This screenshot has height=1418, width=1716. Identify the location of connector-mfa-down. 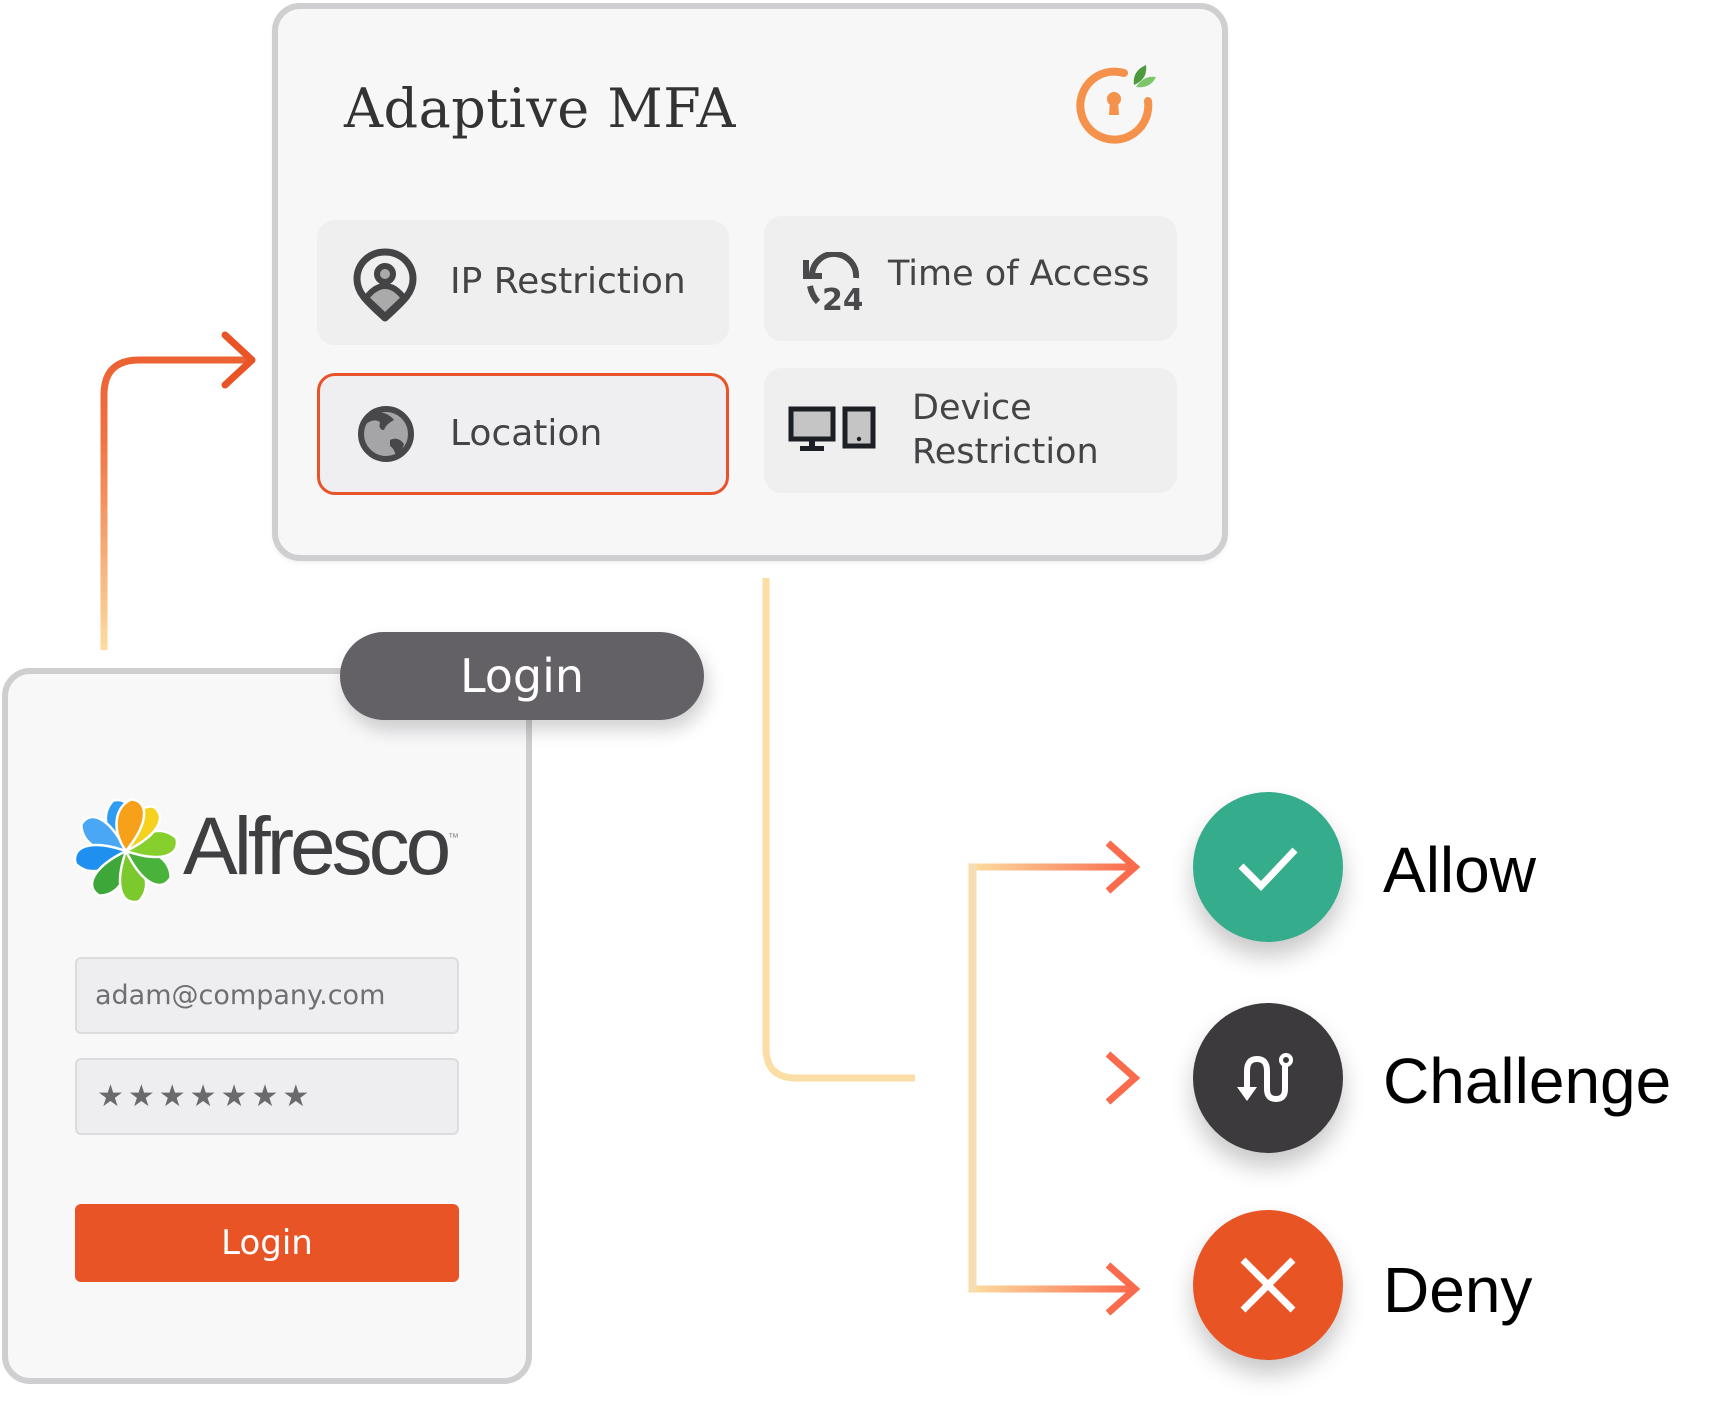
(838, 830).